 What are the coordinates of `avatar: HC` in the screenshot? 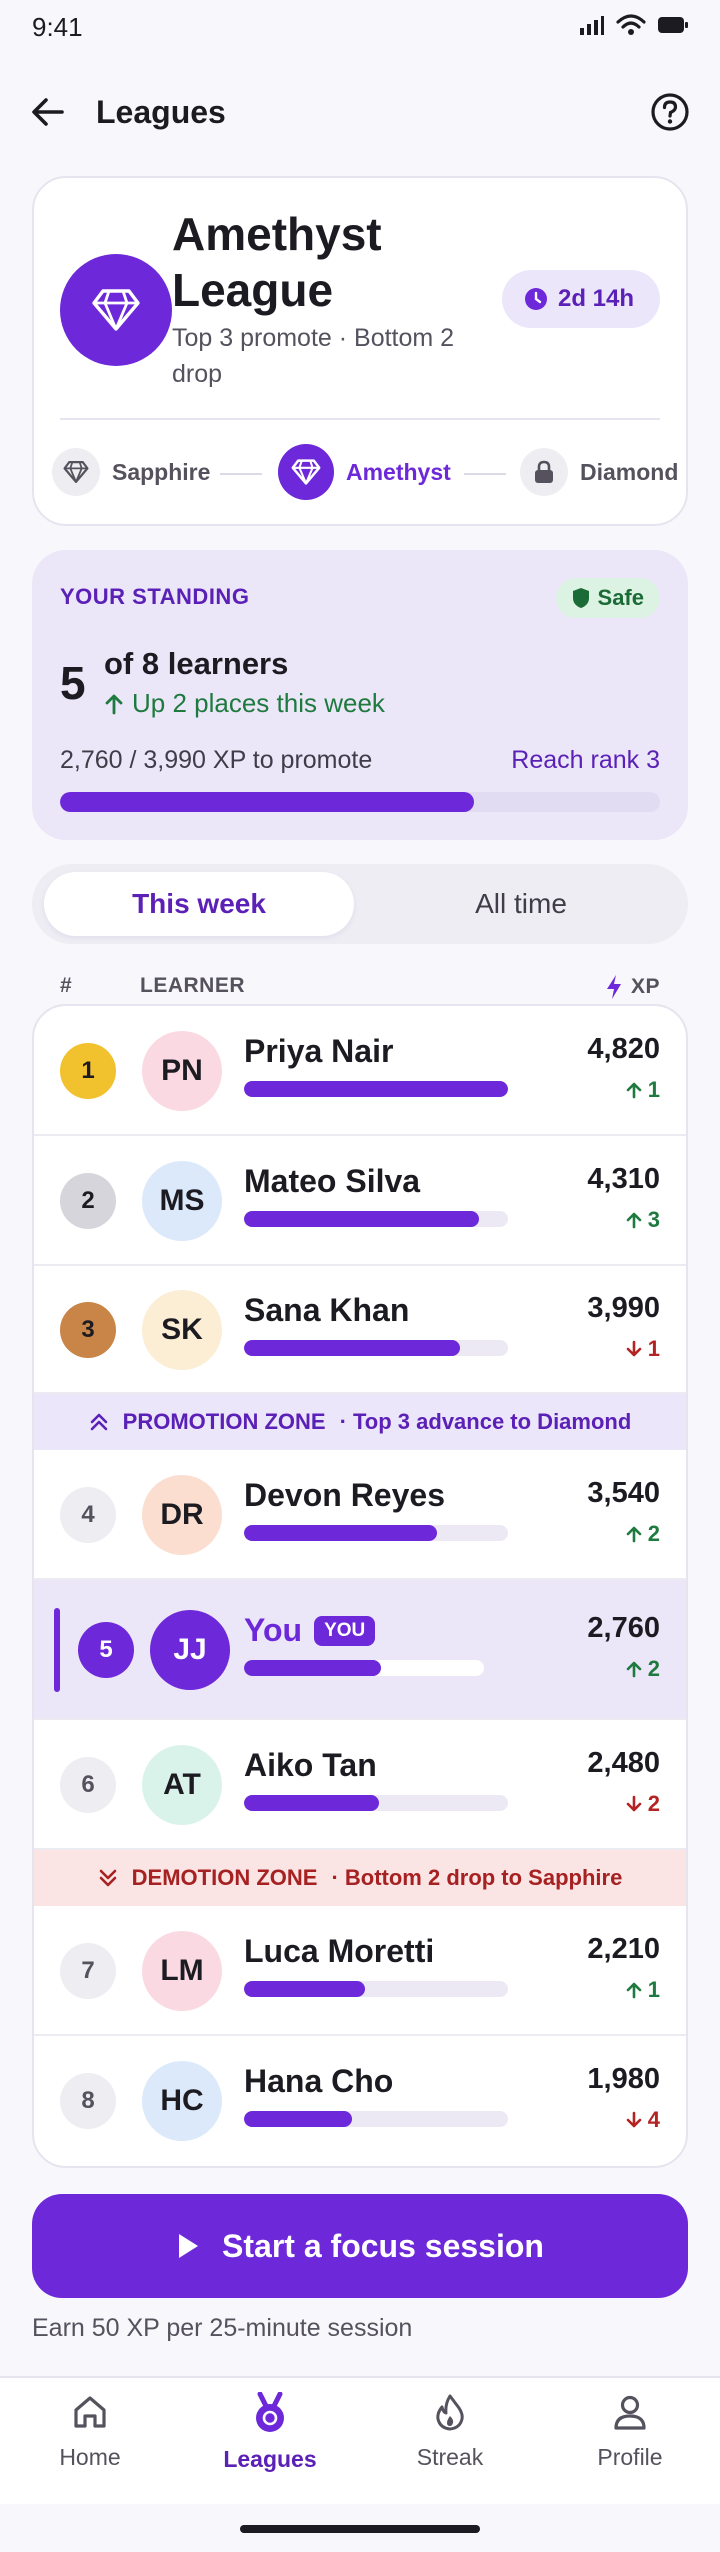 It's located at (182, 2101).